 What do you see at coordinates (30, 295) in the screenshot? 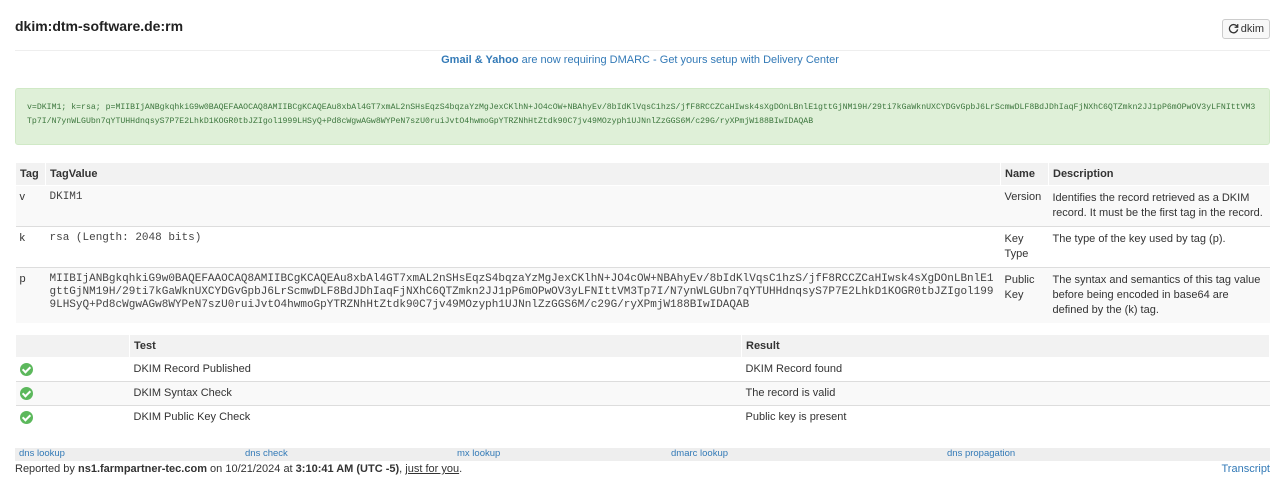
I see `tag-cell: p` at bounding box center [30, 295].